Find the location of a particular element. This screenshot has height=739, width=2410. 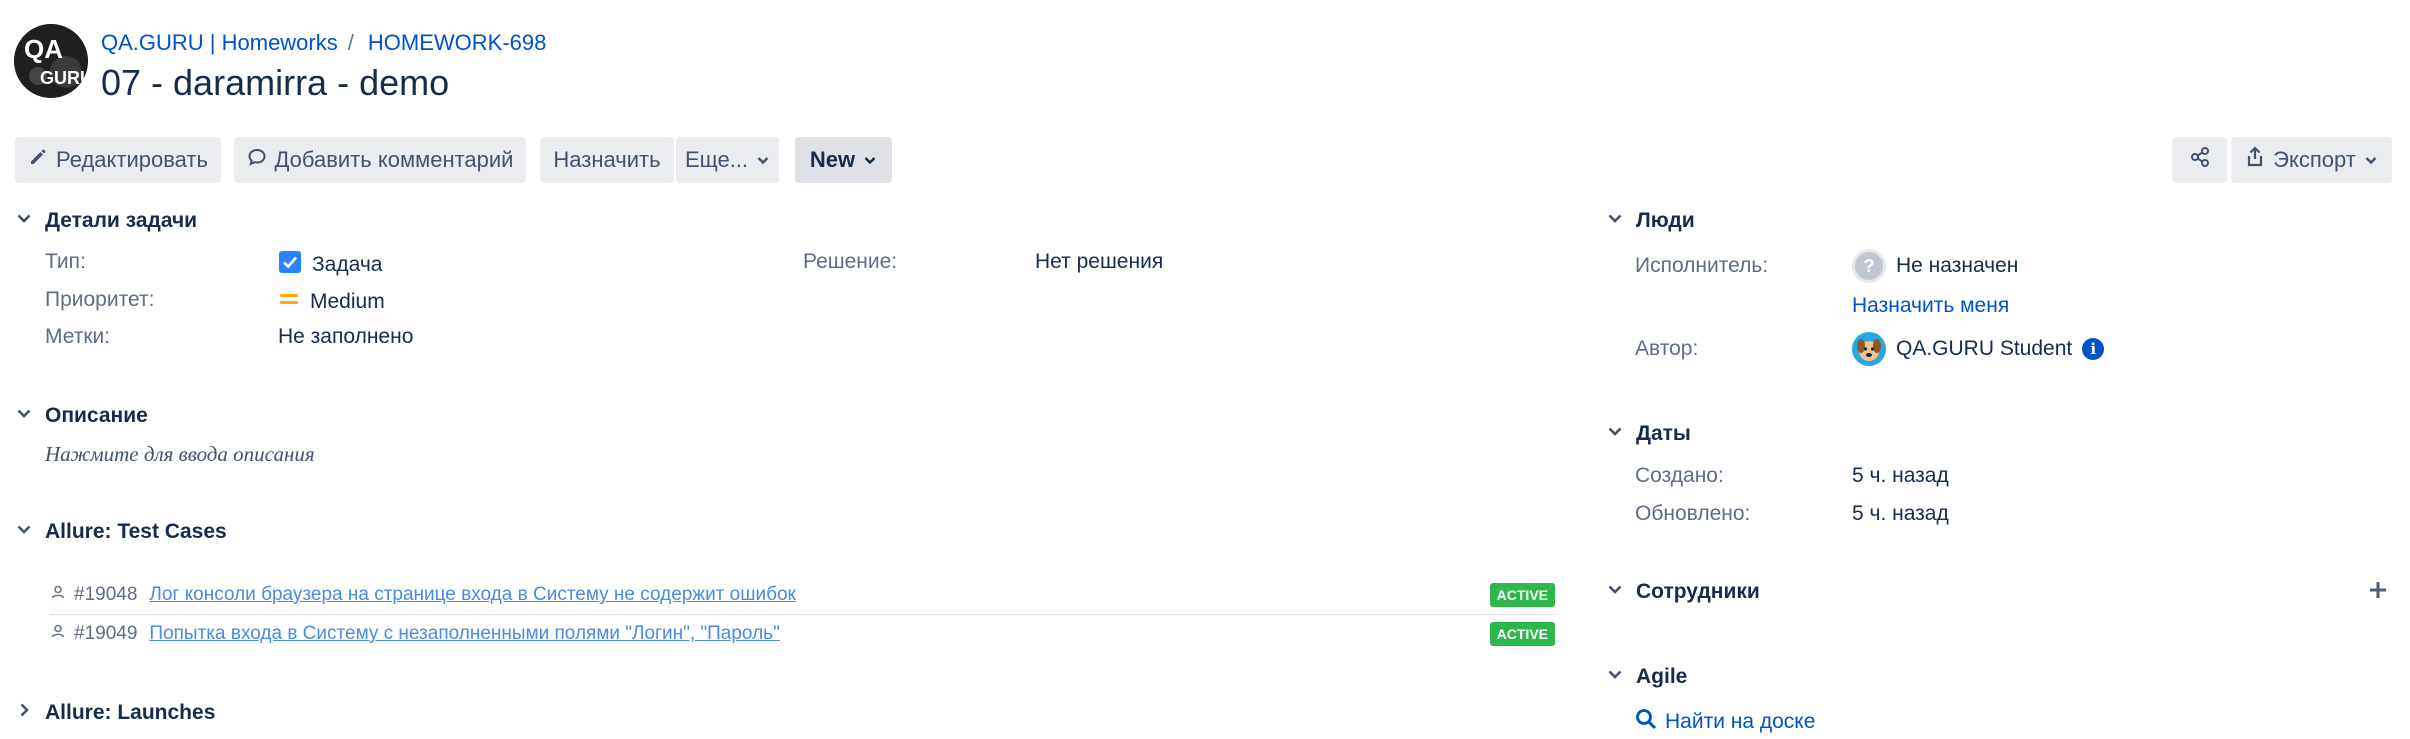

labels-label: Метки: is located at coordinates (78, 336).